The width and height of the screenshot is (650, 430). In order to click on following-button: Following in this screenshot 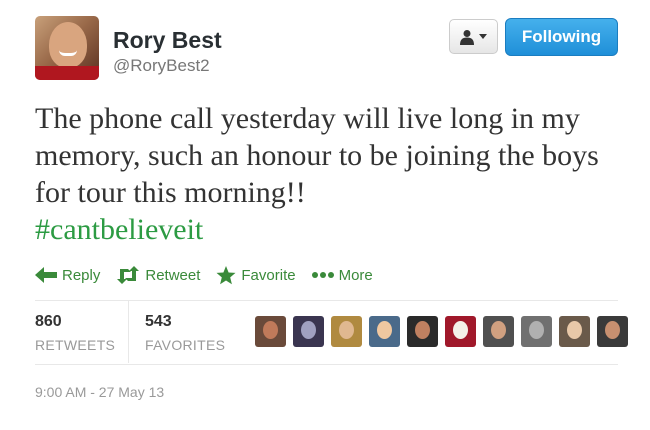, I will do `click(561, 37)`.